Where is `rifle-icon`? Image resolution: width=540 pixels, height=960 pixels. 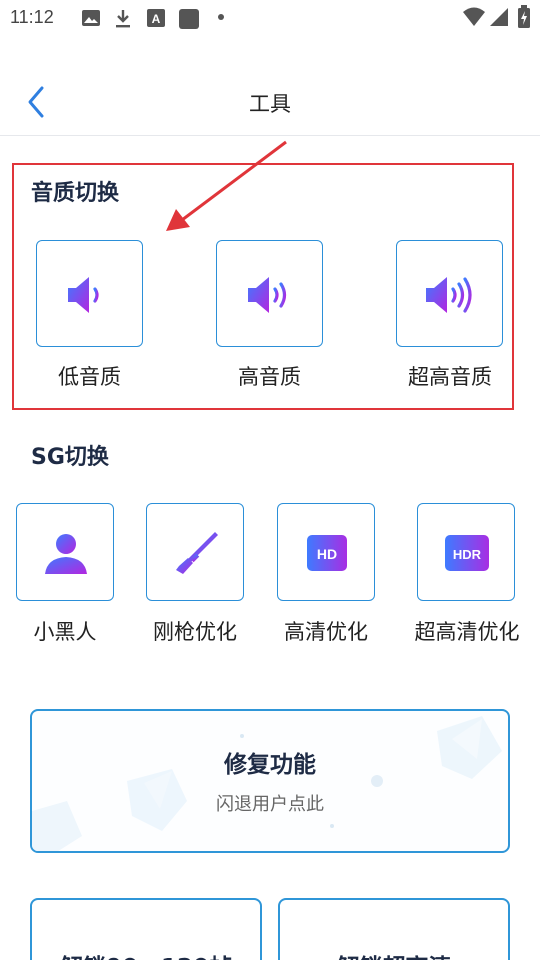
rifle-icon is located at coordinates (197, 553).